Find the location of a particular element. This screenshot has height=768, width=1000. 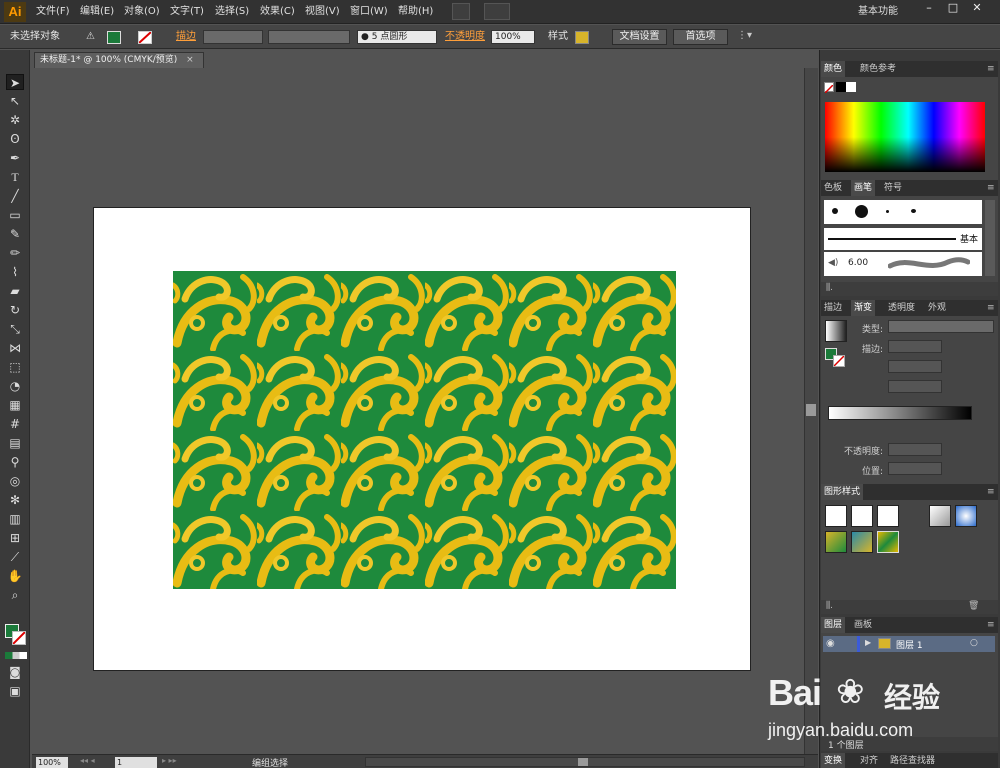

type-tool-icon: T is located at coordinates (15, 177).